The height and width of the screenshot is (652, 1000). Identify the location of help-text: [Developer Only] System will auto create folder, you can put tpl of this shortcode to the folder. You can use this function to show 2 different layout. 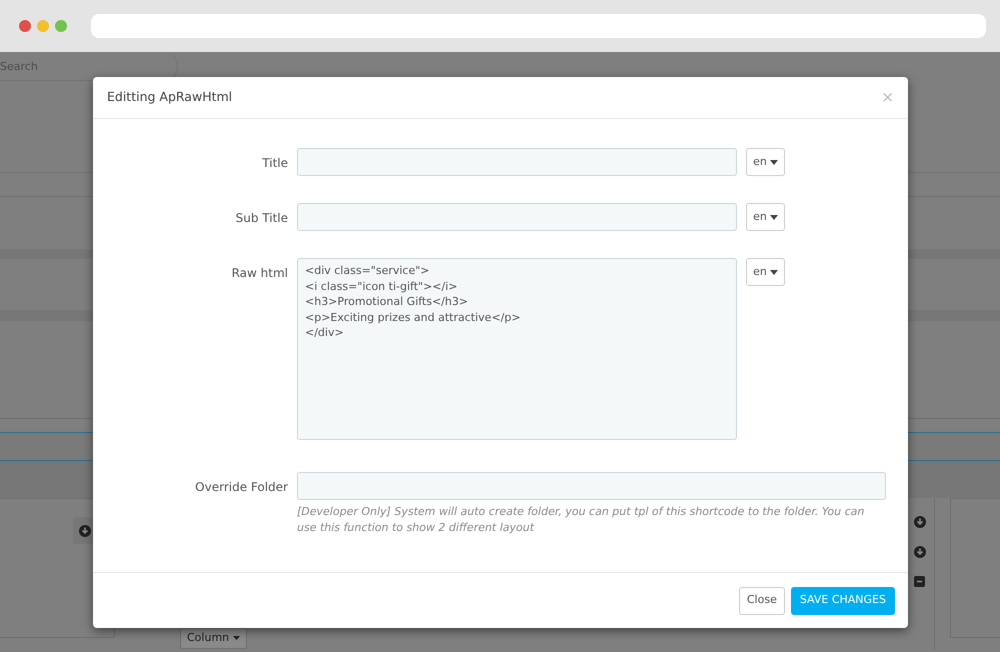
(581, 520).